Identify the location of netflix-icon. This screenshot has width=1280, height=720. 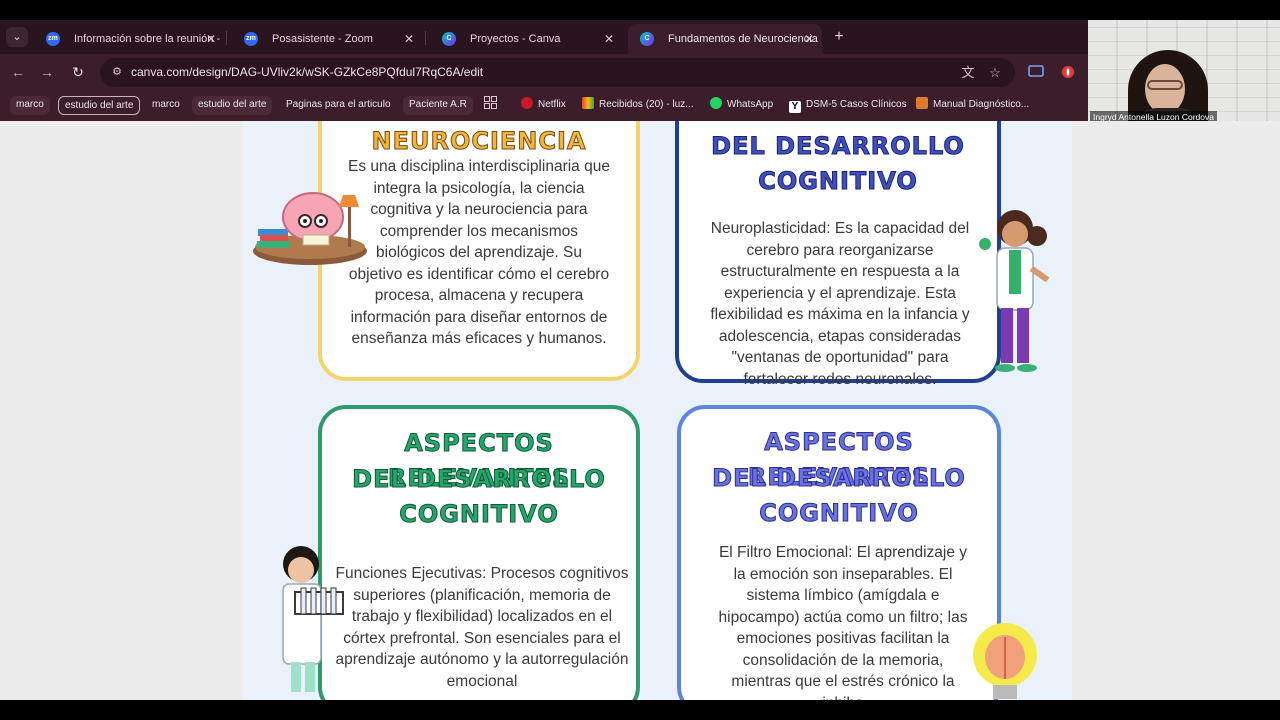
(527, 103).